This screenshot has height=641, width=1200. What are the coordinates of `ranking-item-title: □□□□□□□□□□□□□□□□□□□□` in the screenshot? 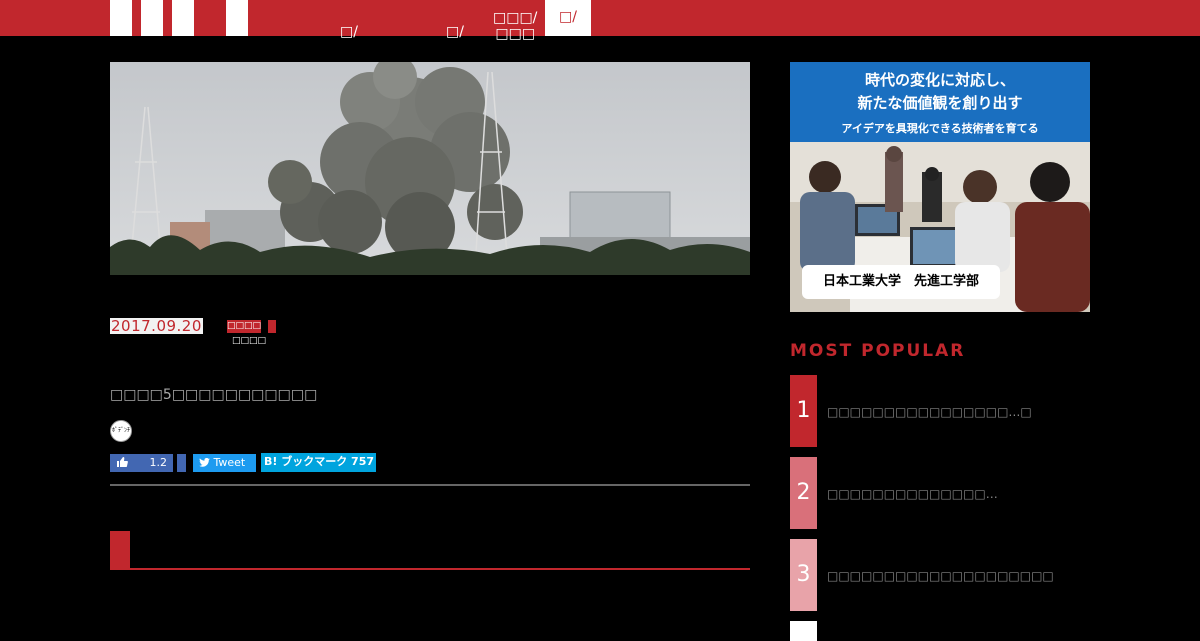 It's located at (940, 576).